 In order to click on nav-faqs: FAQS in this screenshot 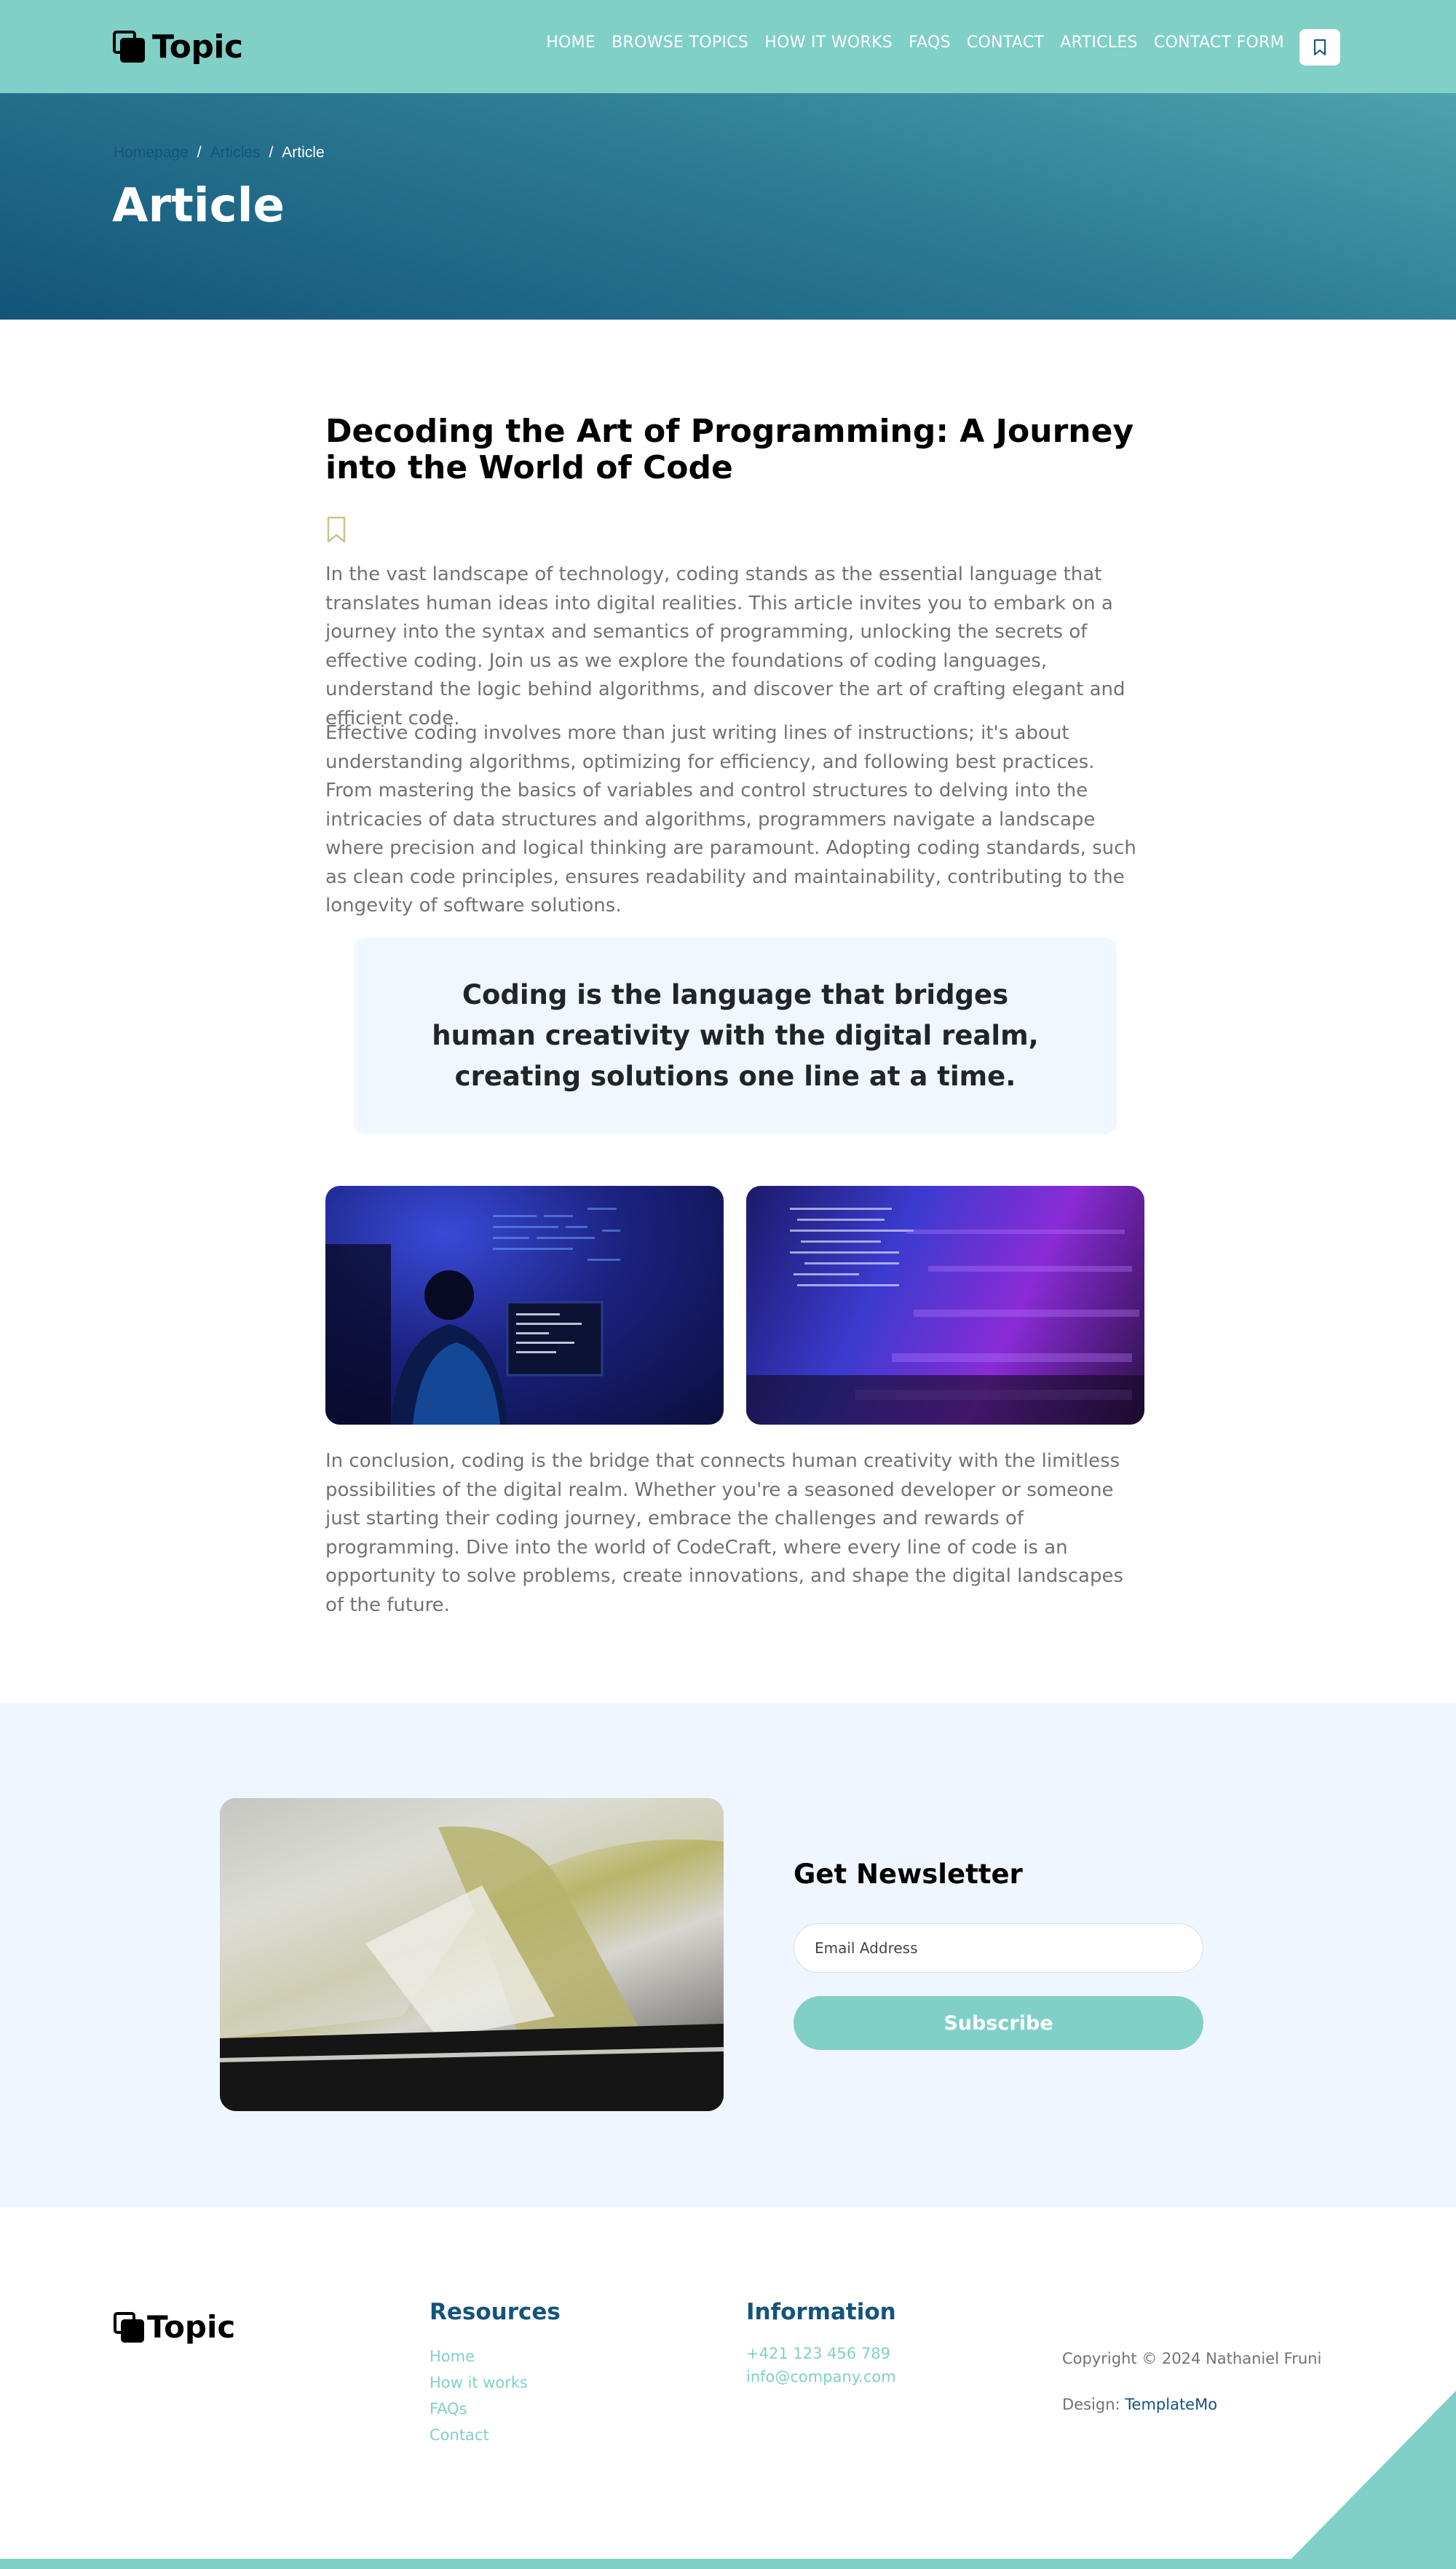, I will do `click(930, 42)`.